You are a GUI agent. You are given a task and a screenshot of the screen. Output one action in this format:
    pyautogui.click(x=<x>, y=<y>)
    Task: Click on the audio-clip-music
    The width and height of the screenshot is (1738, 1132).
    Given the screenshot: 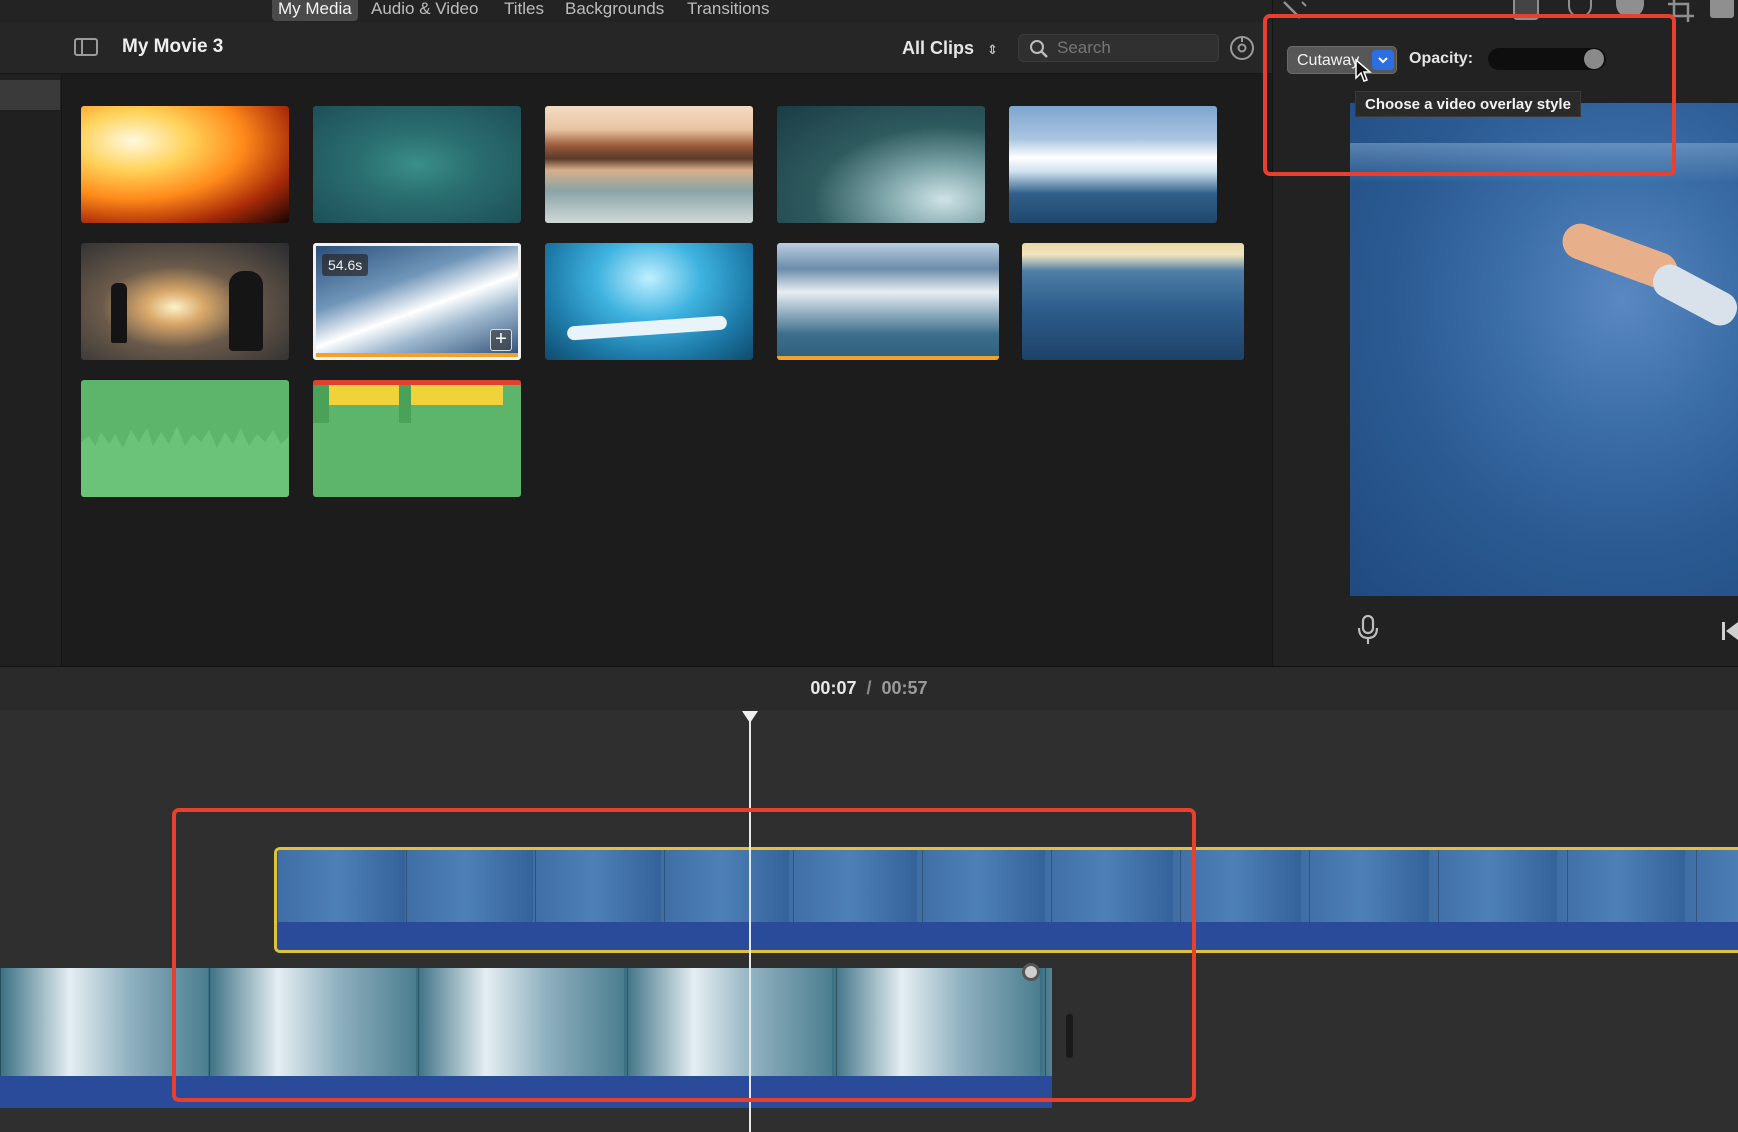 What is the action you would take?
    pyautogui.click(x=417, y=438)
    